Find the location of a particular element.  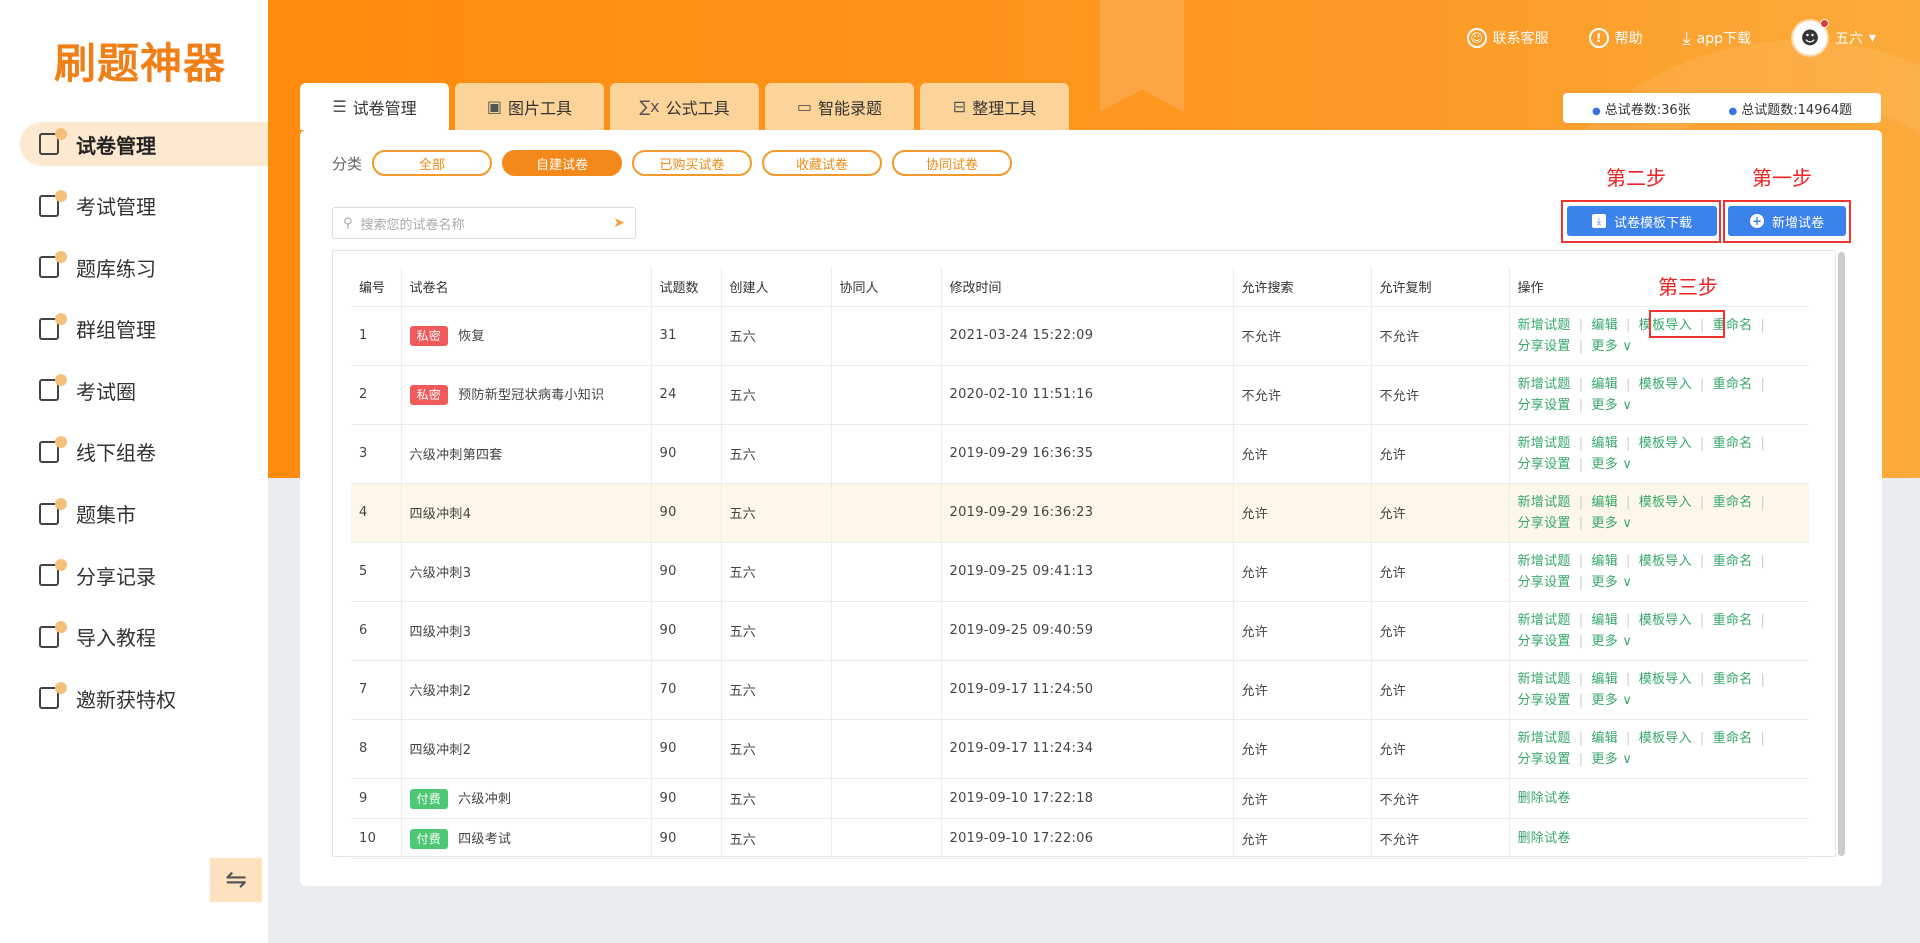

sidebar-item-paper-management: 试卷管理 is located at coordinates (144, 144).